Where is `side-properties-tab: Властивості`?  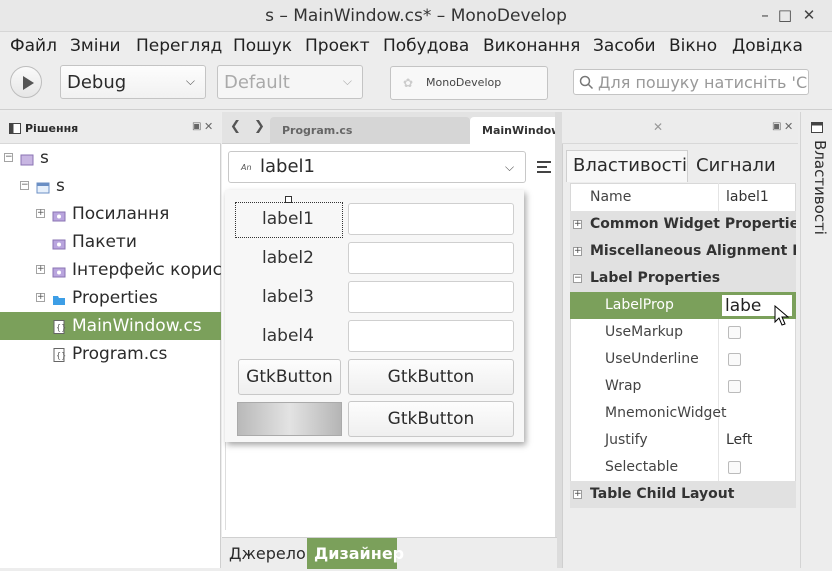
side-properties-tab: Властивості is located at coordinates (817, 187).